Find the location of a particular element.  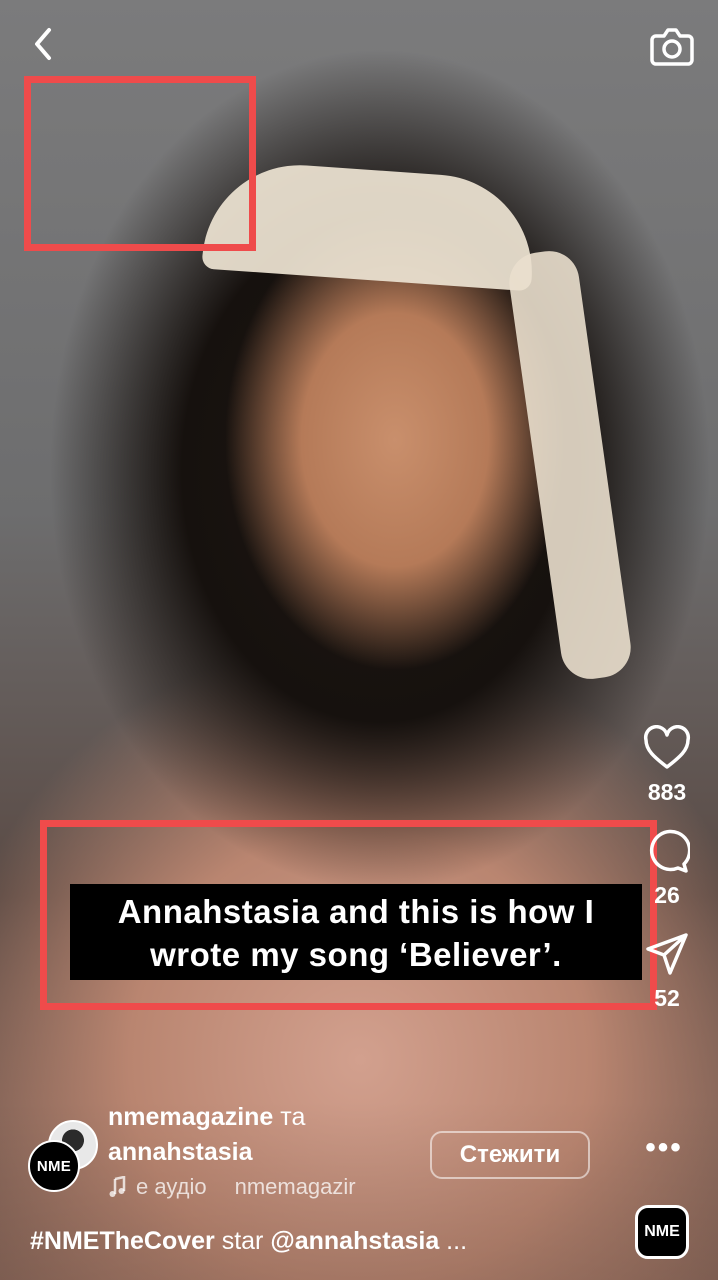

share-button: 52 is located at coordinates (667, 971).